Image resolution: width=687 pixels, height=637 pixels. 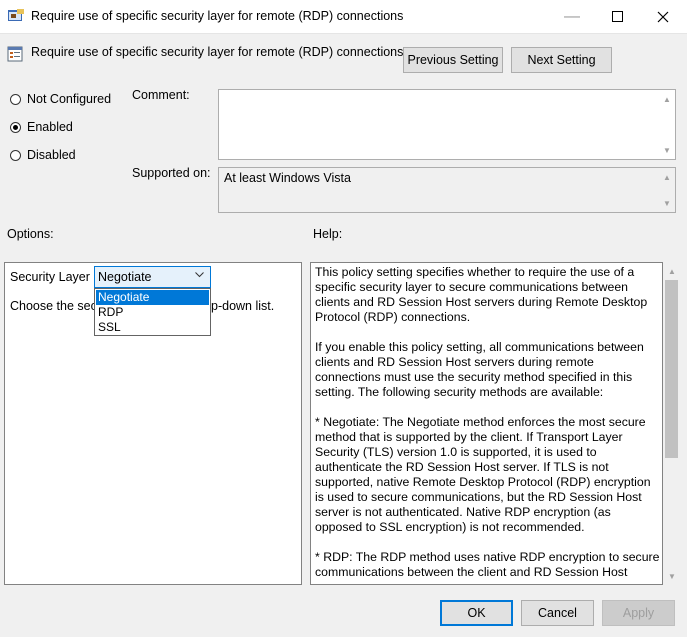 What do you see at coordinates (199, 275) in the screenshot?
I see `chevron-down-icon` at bounding box center [199, 275].